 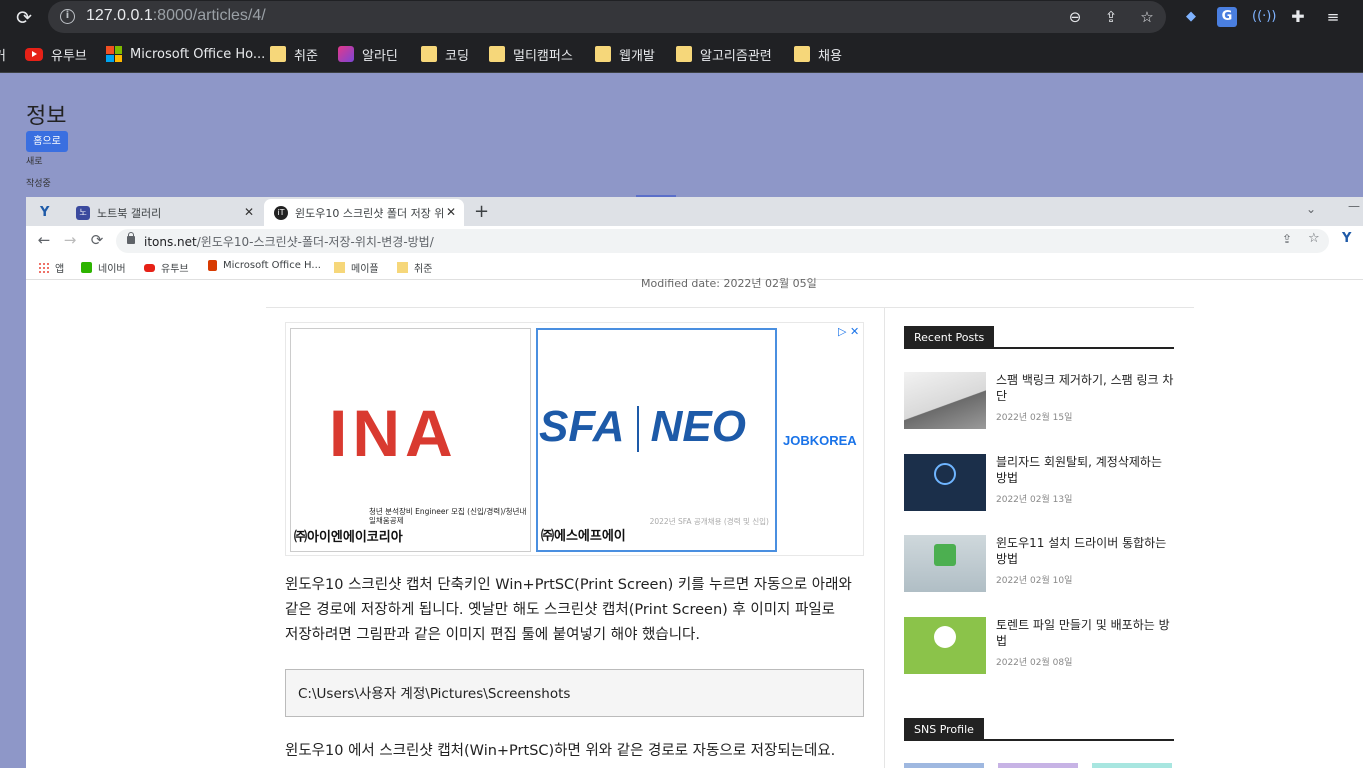 I want to click on post-title: 토렌트 파일 만들기 및 배포하는 방법, so click(x=1085, y=633).